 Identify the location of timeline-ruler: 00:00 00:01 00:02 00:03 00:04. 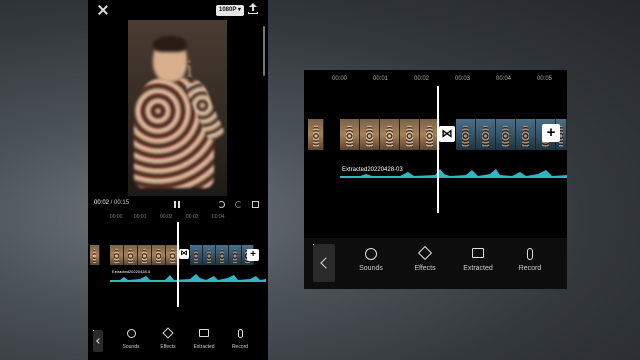
(178, 217).